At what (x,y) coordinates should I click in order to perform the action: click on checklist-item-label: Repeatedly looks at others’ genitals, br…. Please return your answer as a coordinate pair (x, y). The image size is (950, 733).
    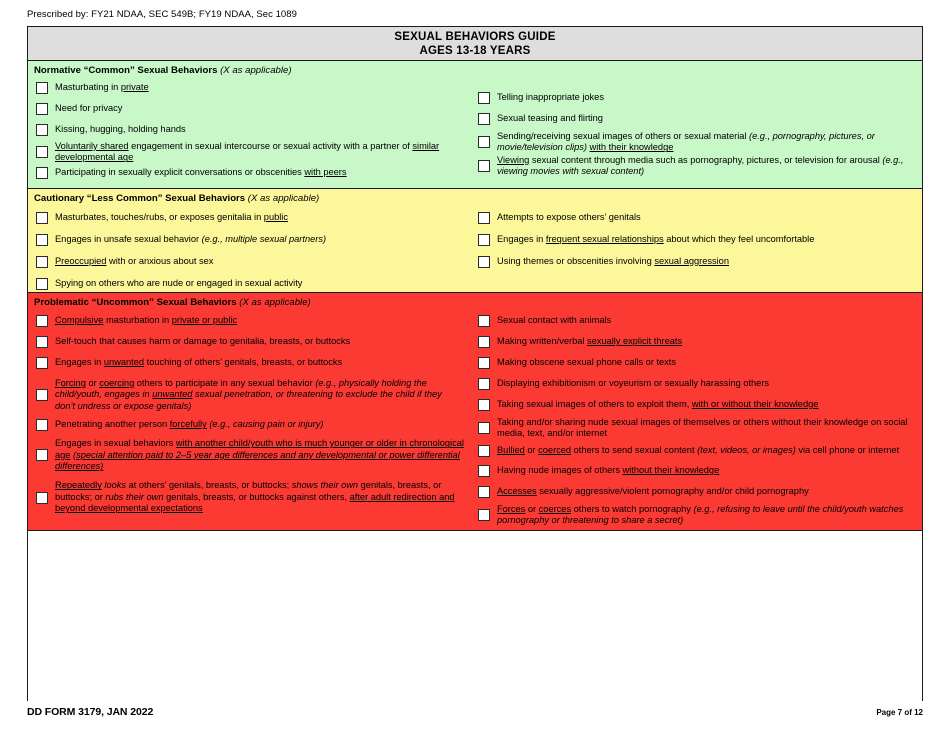
    Looking at the image, I should click on (255, 497).